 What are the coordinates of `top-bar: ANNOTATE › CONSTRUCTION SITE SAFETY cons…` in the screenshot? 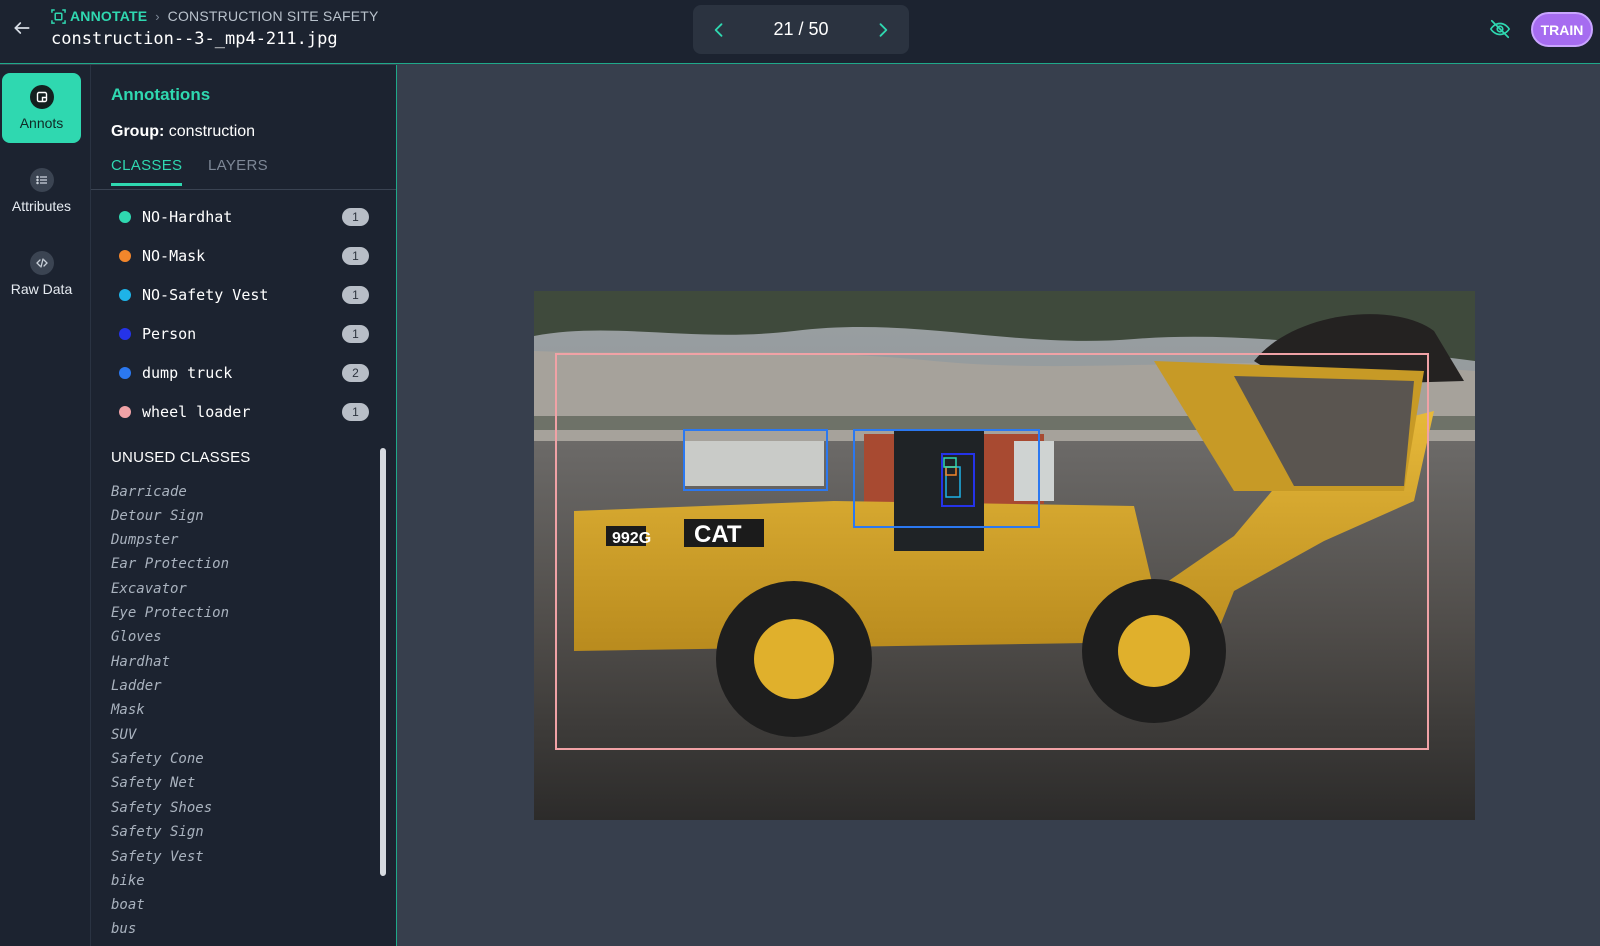 It's located at (800, 32).